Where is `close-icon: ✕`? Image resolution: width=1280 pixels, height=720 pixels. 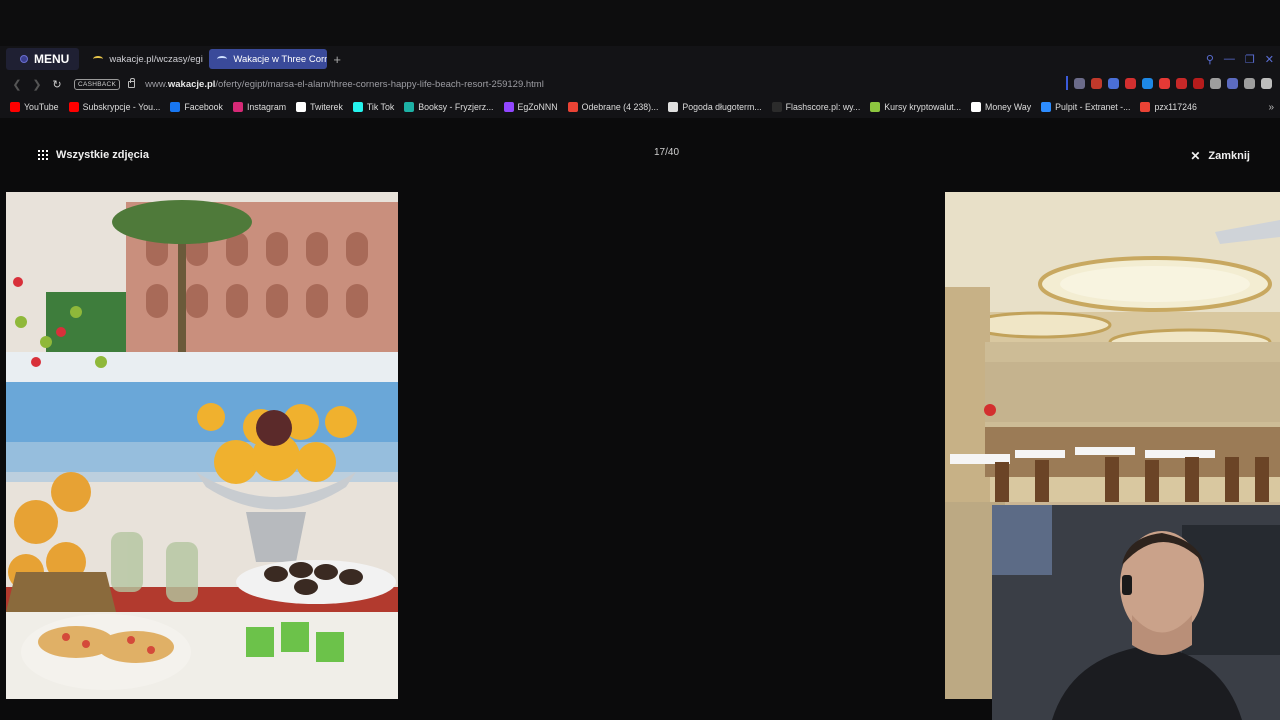
close-icon: ✕ is located at coordinates (1195, 156).